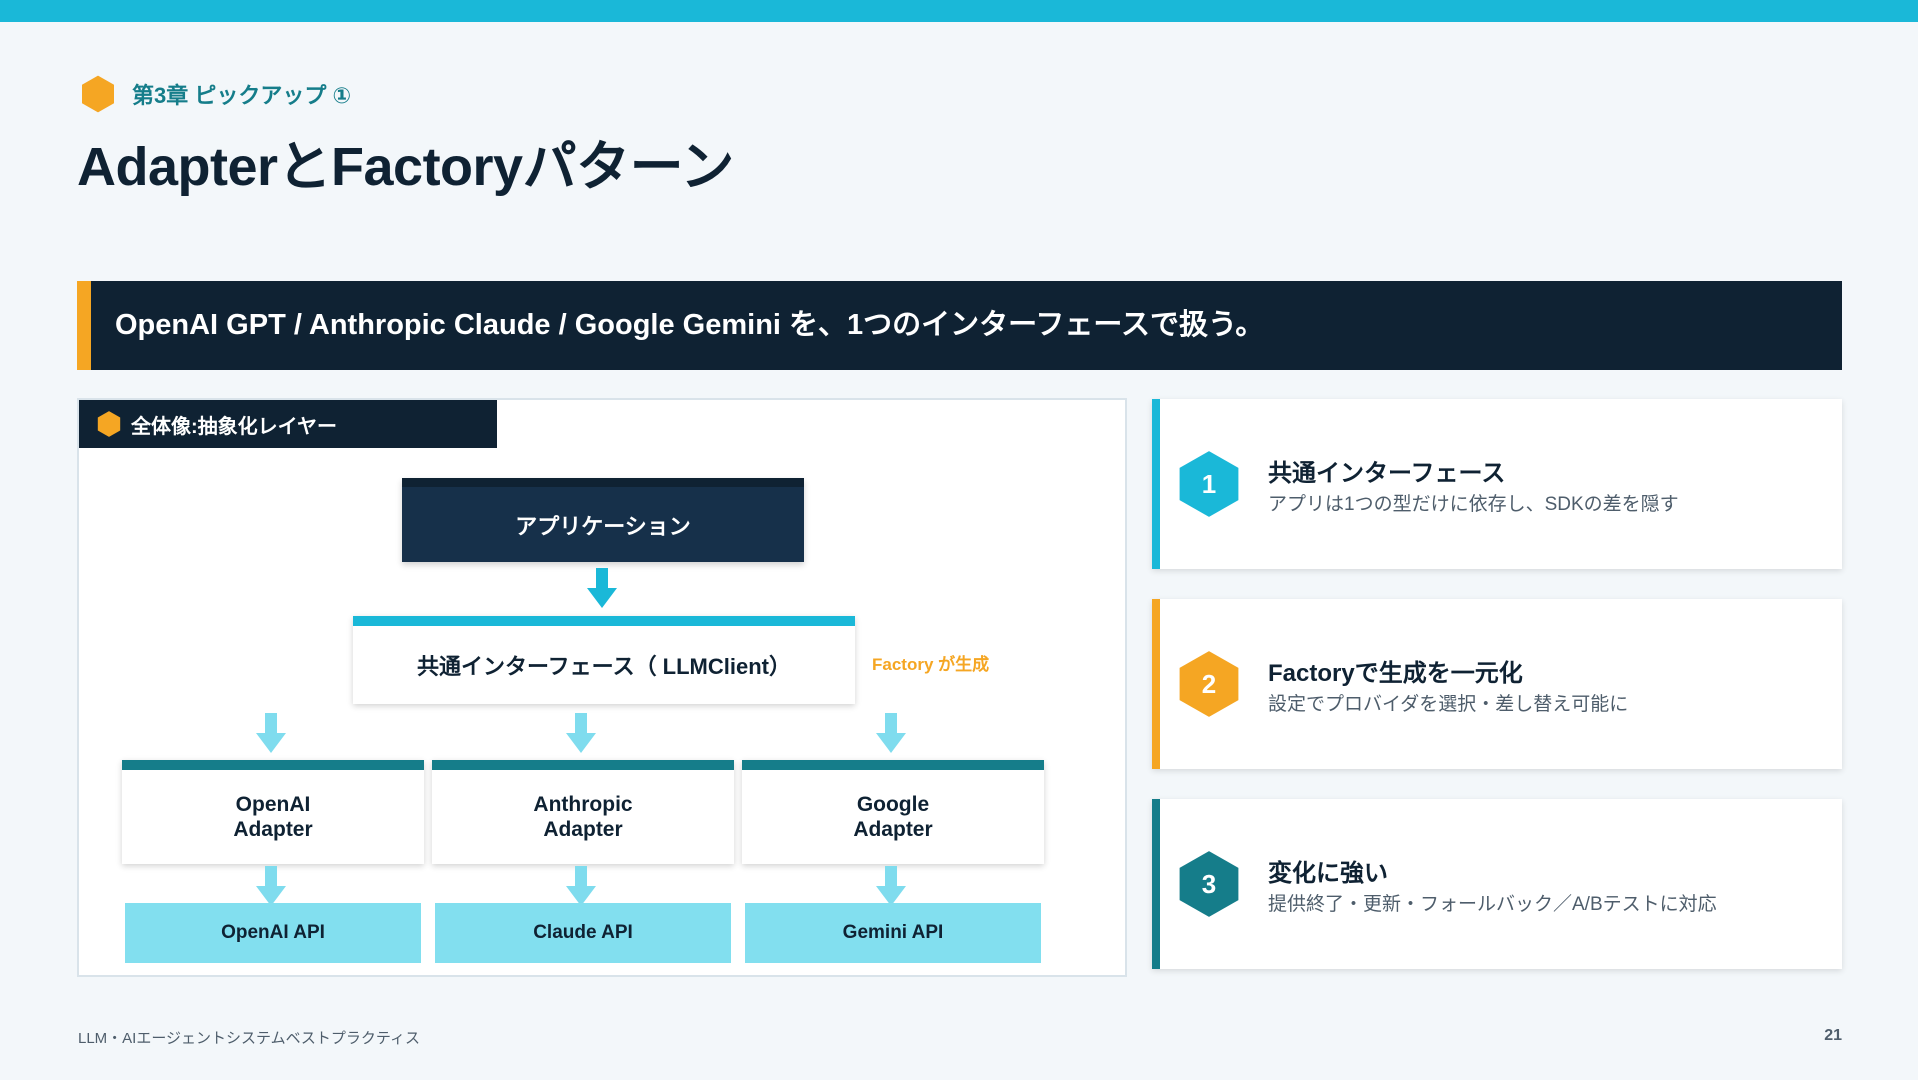 The height and width of the screenshot is (1080, 1918). Describe the element at coordinates (242, 95) in the screenshot. I see `chapter-label: 第3章 ピックアップ ①` at that location.